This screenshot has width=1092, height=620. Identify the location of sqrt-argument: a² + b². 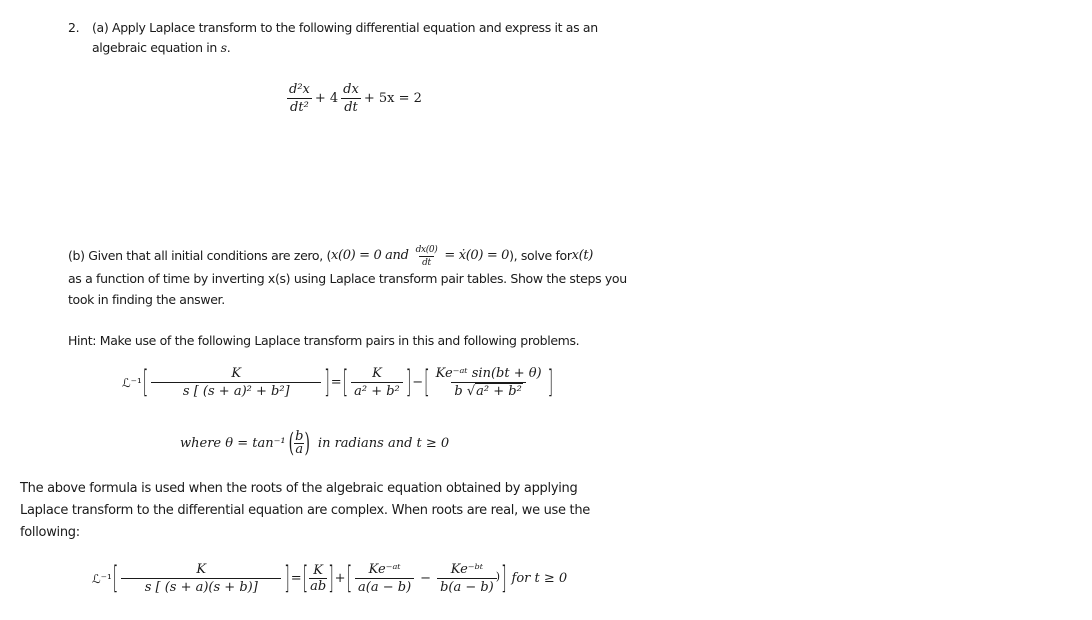
(499, 391).